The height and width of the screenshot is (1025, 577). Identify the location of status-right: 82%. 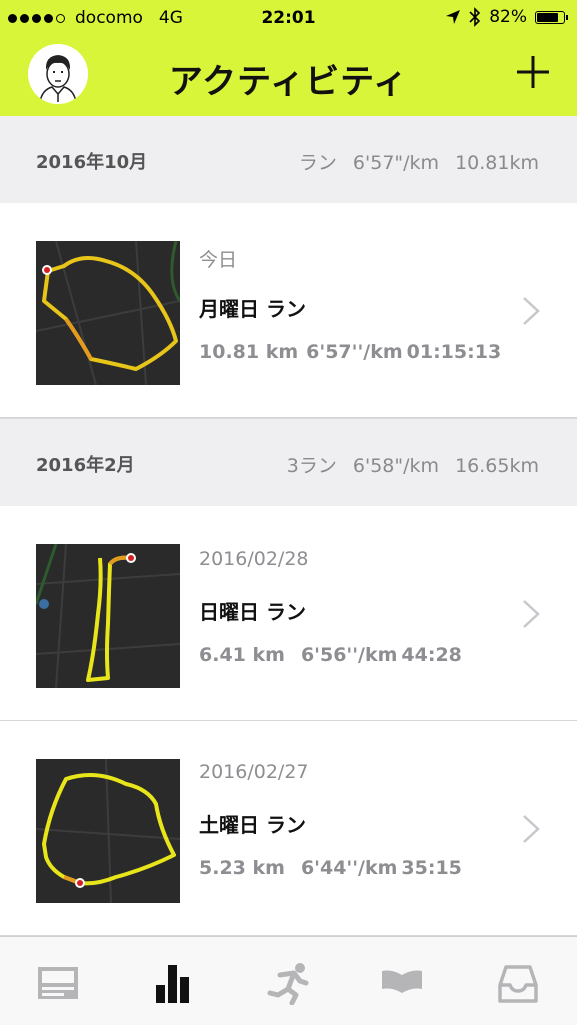
(506, 17).